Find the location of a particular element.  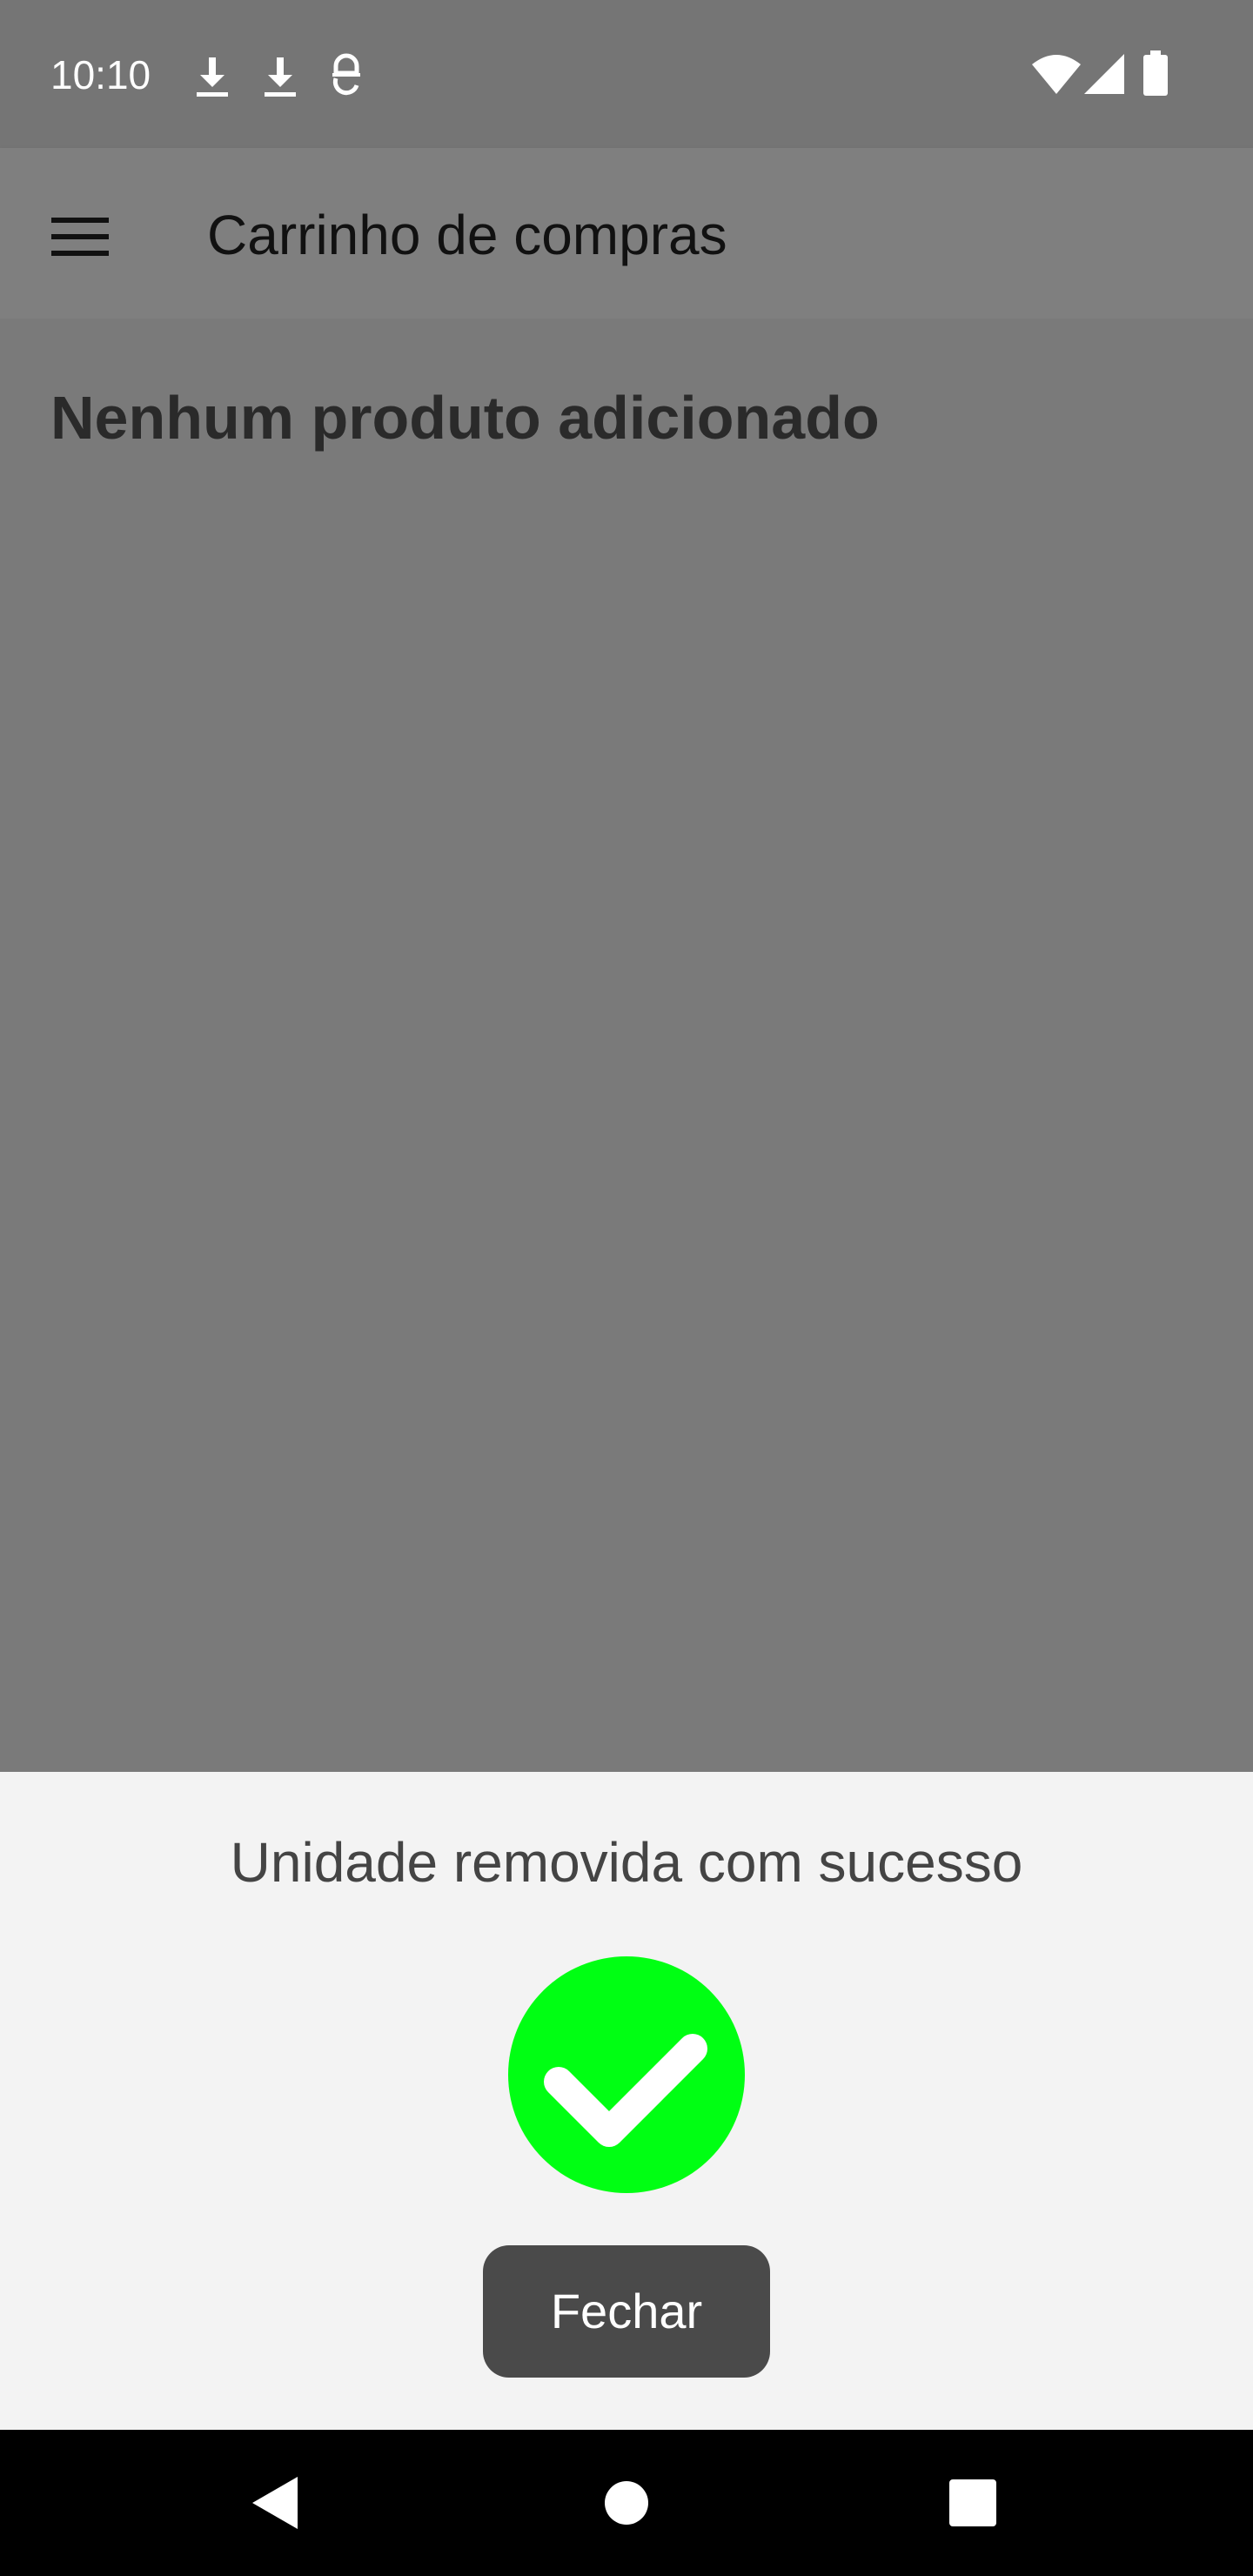

menu-button is located at coordinates (80, 237).